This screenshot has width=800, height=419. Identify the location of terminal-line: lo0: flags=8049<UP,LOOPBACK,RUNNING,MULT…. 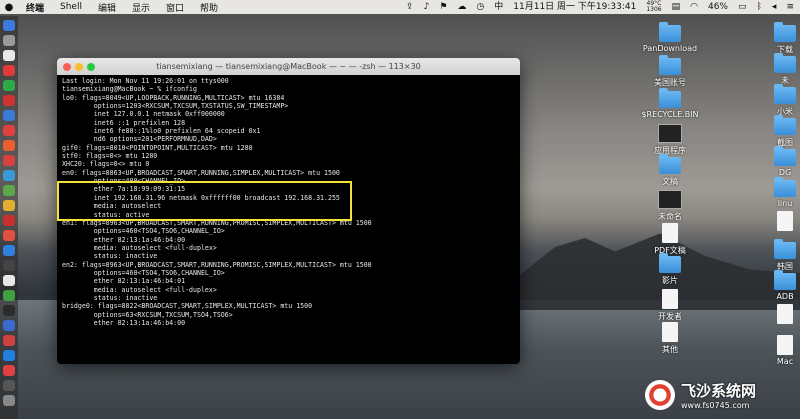
(173, 97).